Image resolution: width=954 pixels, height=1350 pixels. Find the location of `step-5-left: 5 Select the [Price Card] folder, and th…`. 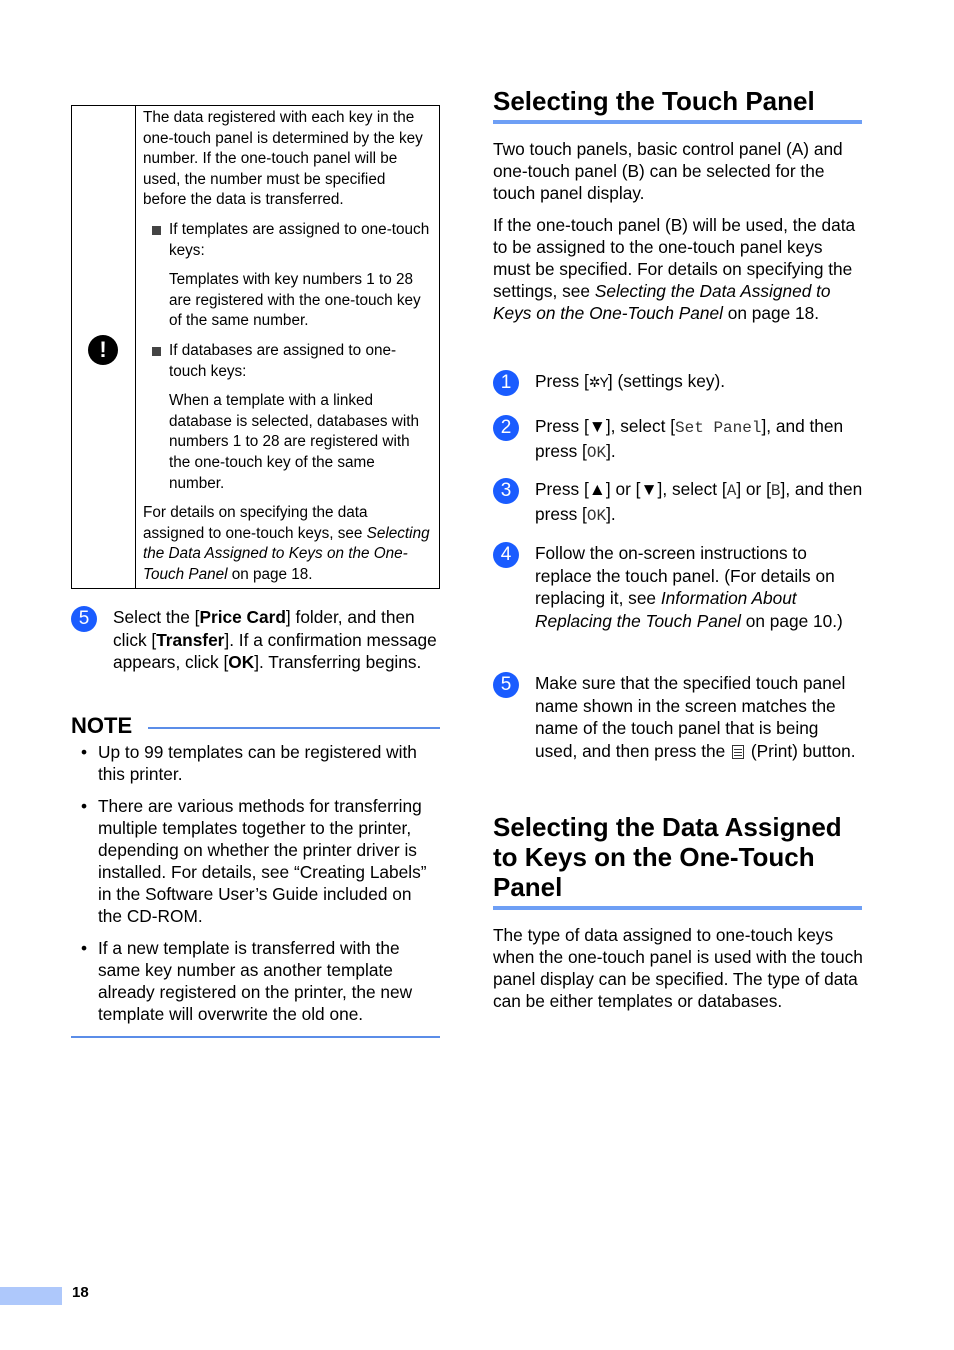

step-5-left: 5 Select the [Price Card] folder, and th… is located at coordinates (256, 640).